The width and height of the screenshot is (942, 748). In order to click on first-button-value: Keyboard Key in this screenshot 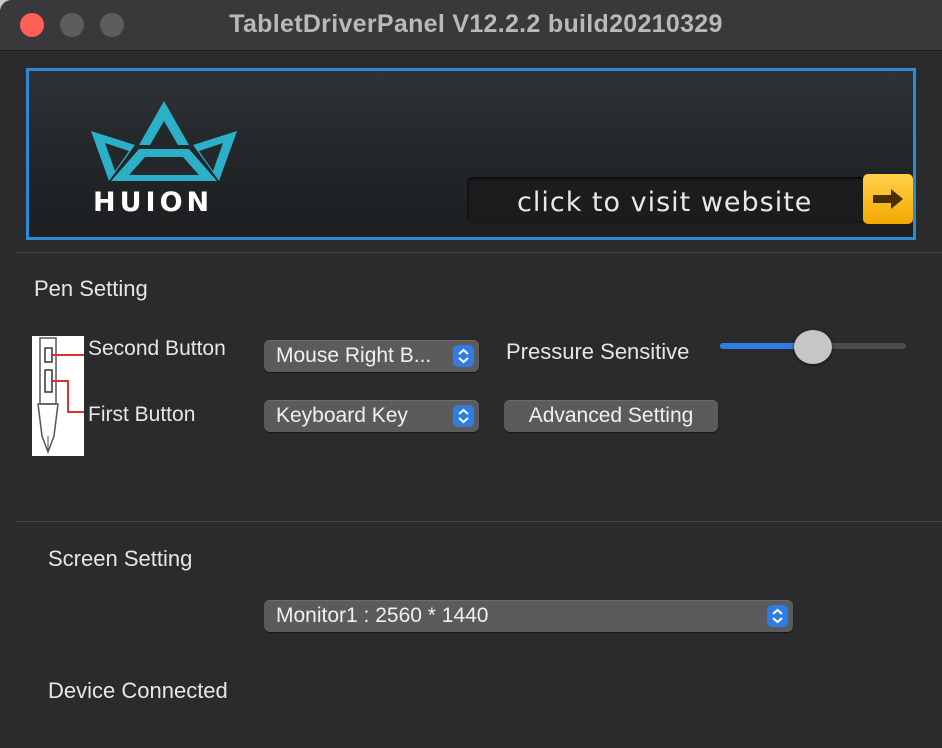, I will do `click(342, 415)`.